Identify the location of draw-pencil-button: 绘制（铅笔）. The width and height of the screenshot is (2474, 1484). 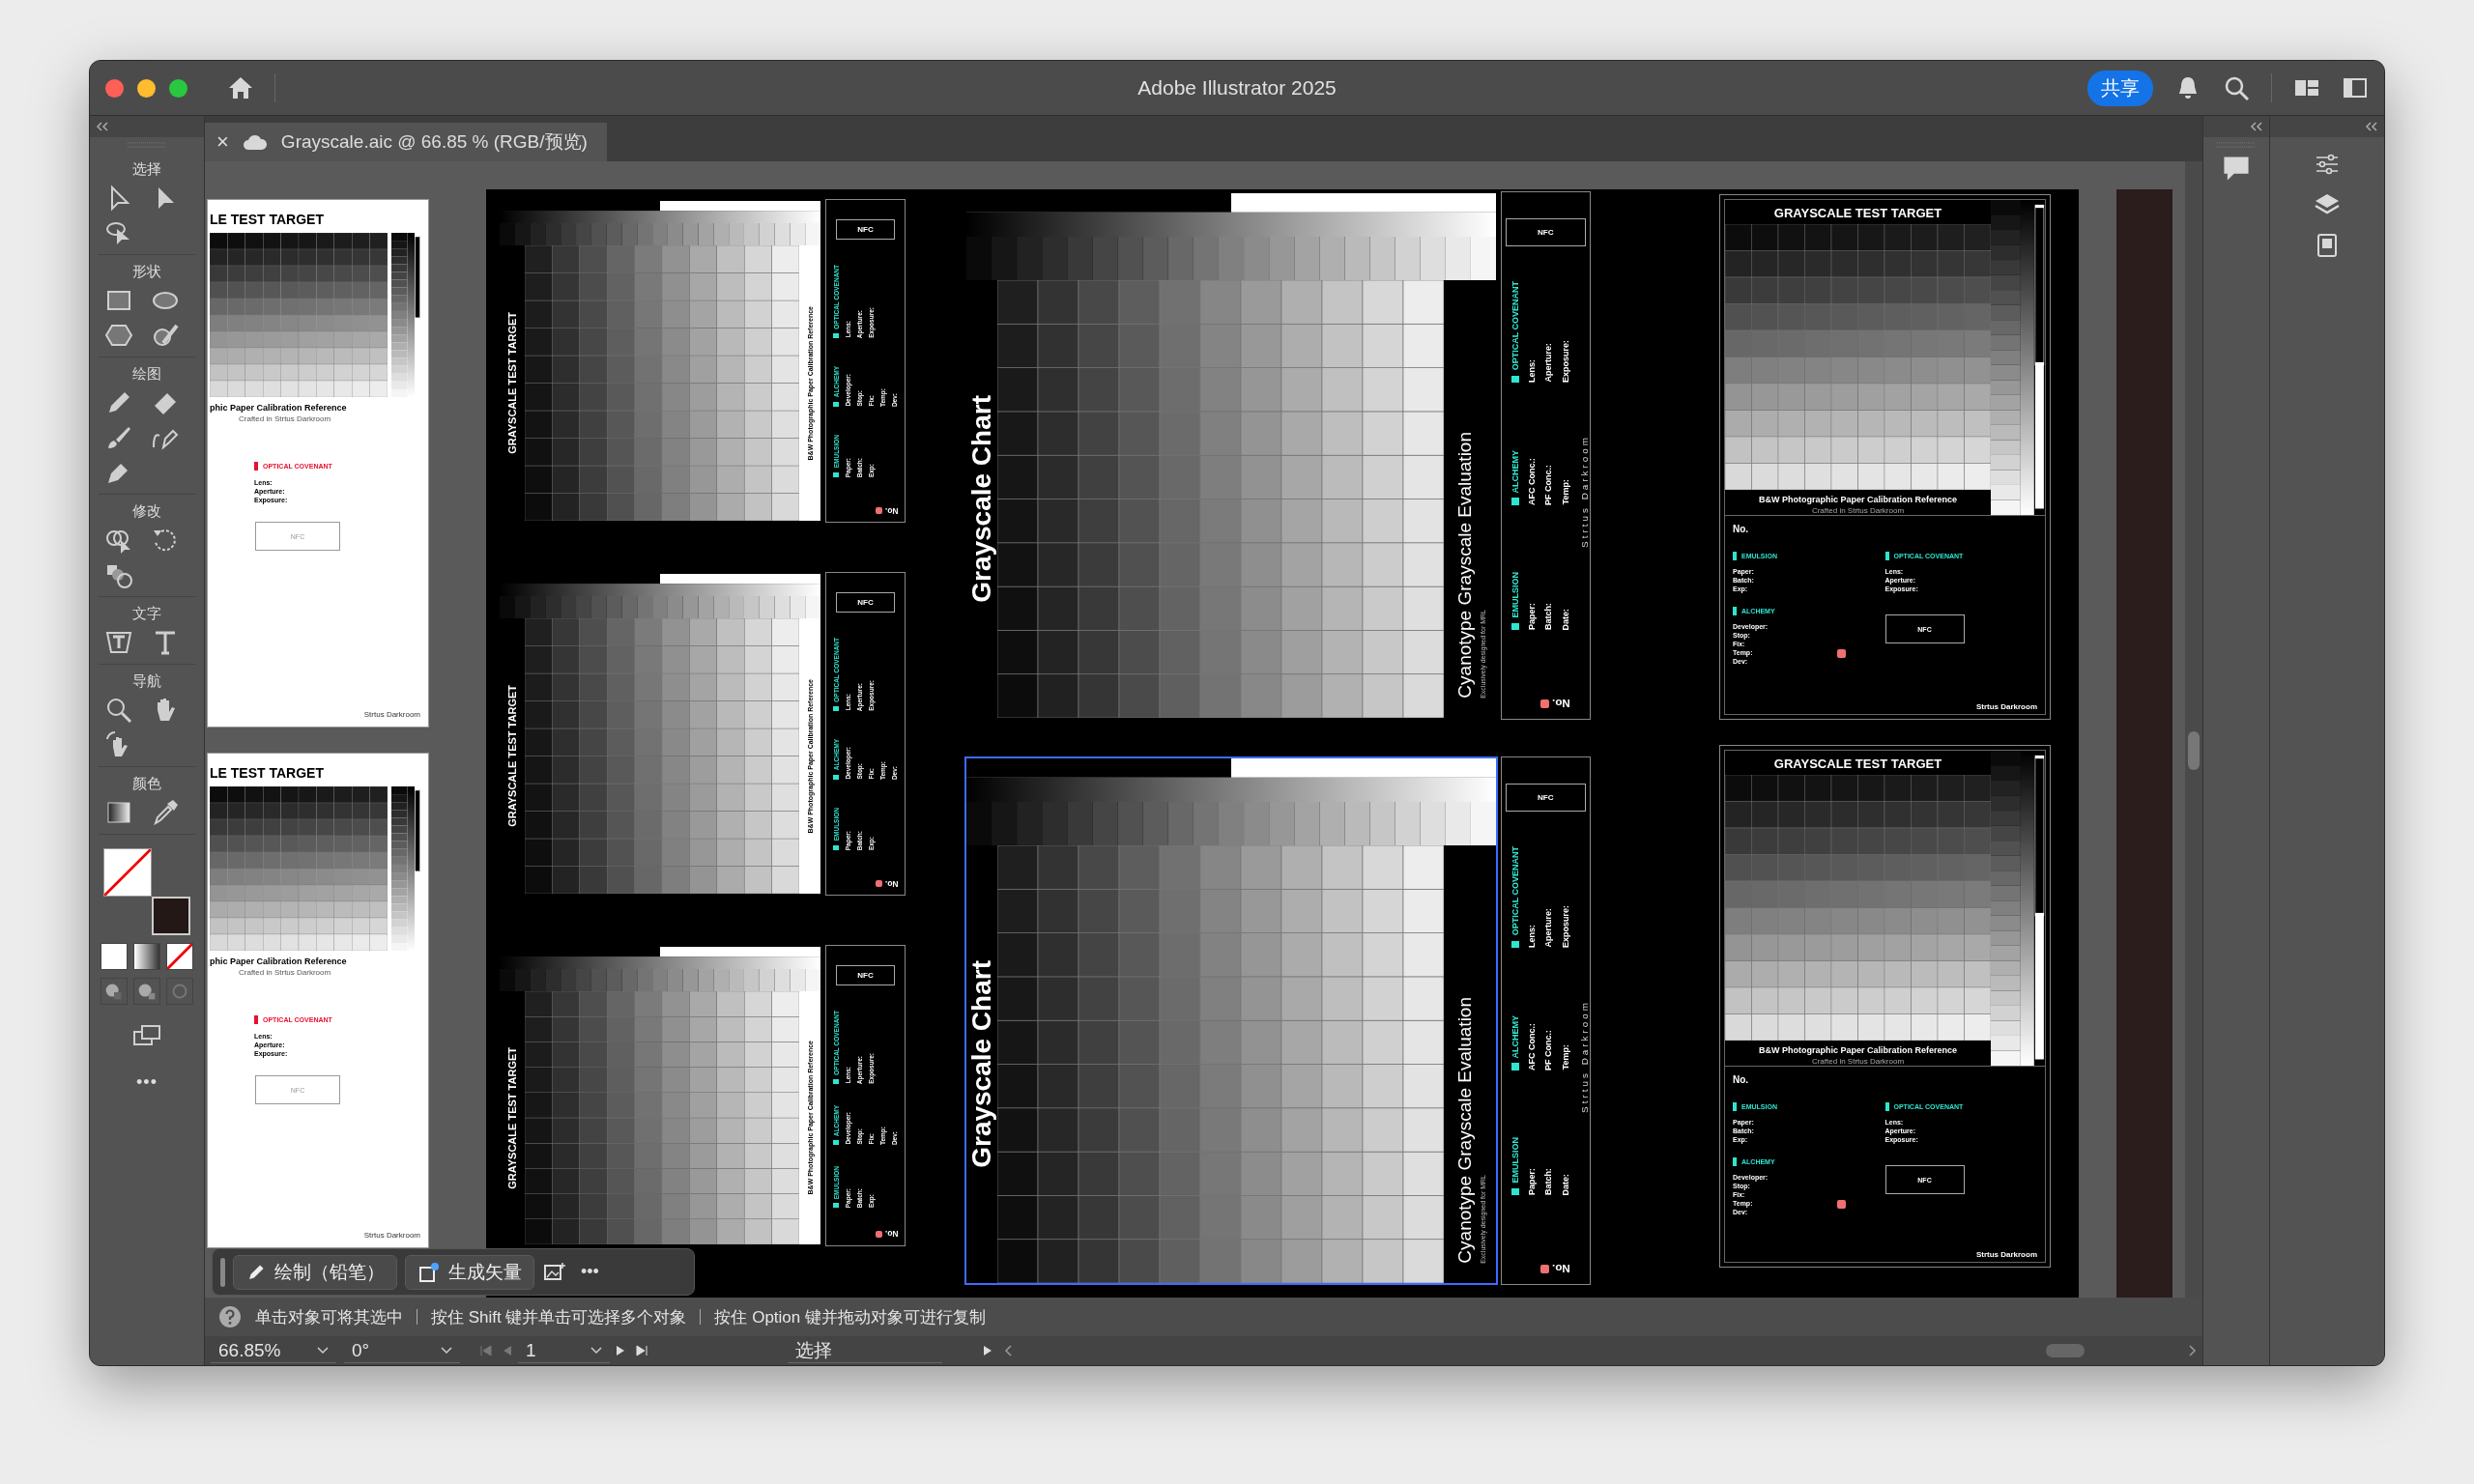
(315, 1272).